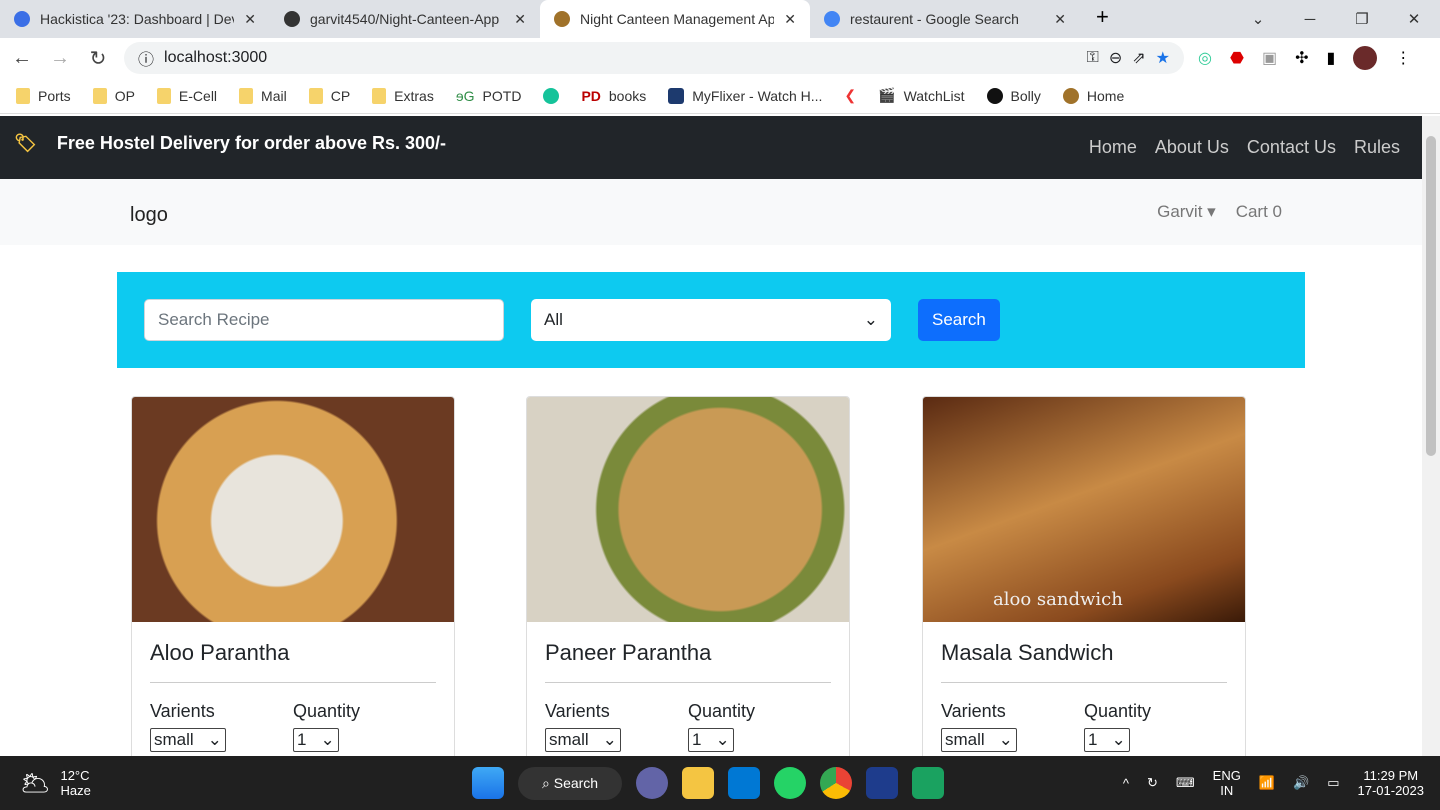 The width and height of the screenshot is (1440, 810). I want to click on adblock-icon: ⬣, so click(1237, 58).